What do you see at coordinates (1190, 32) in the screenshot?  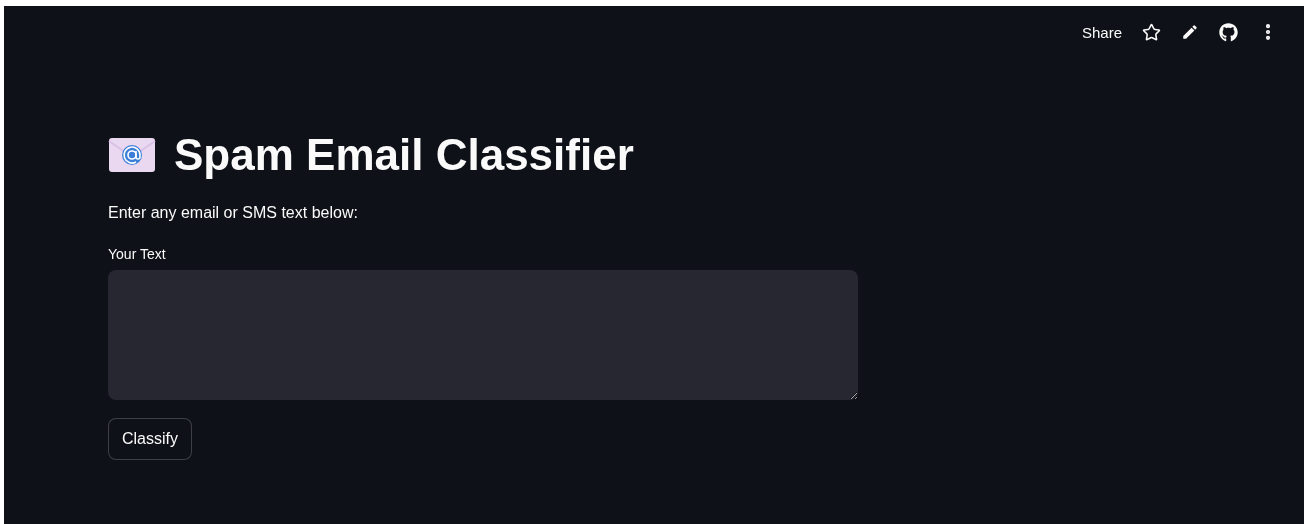 I see `pencil-icon` at bounding box center [1190, 32].